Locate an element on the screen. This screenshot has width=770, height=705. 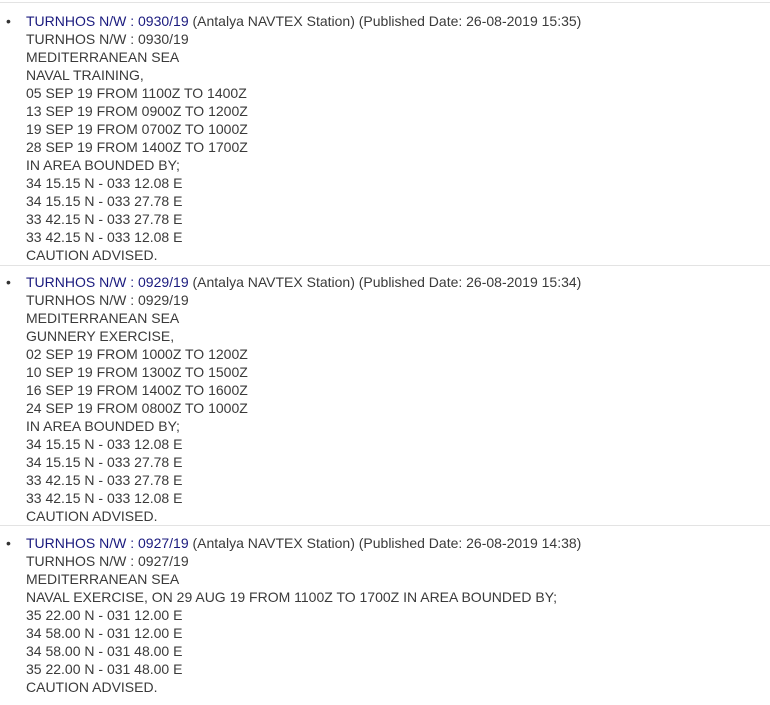
notice-line: 05 SEP 19 FROM 1100Z TO 1400Z is located at coordinates (136, 93).